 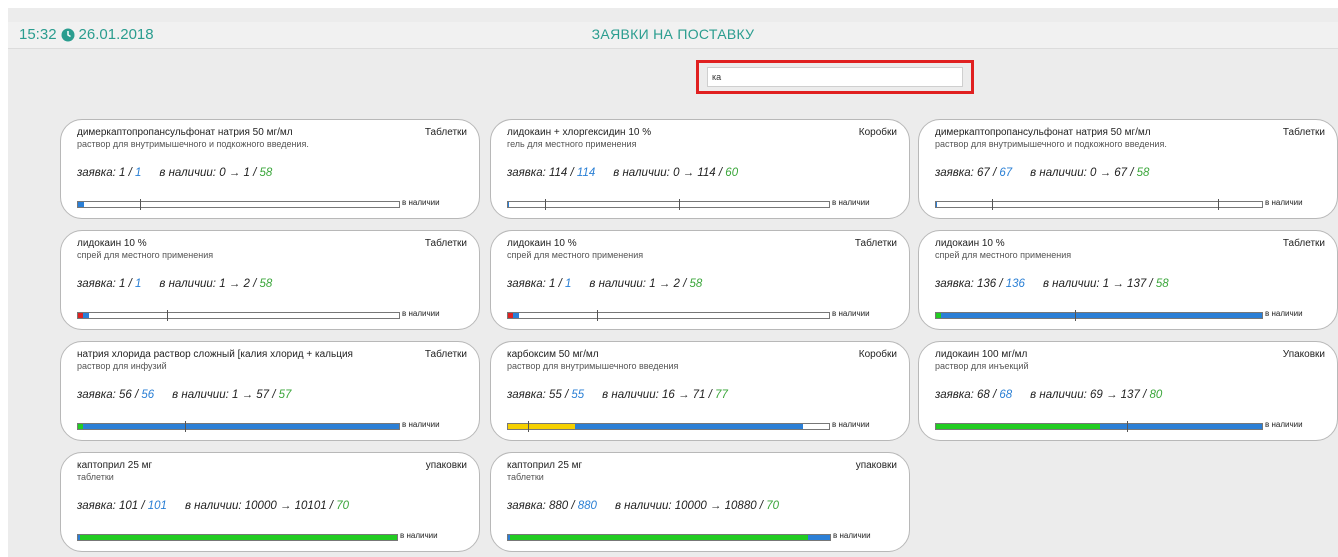 I want to click on order-requested: 136, so click(x=986, y=284).